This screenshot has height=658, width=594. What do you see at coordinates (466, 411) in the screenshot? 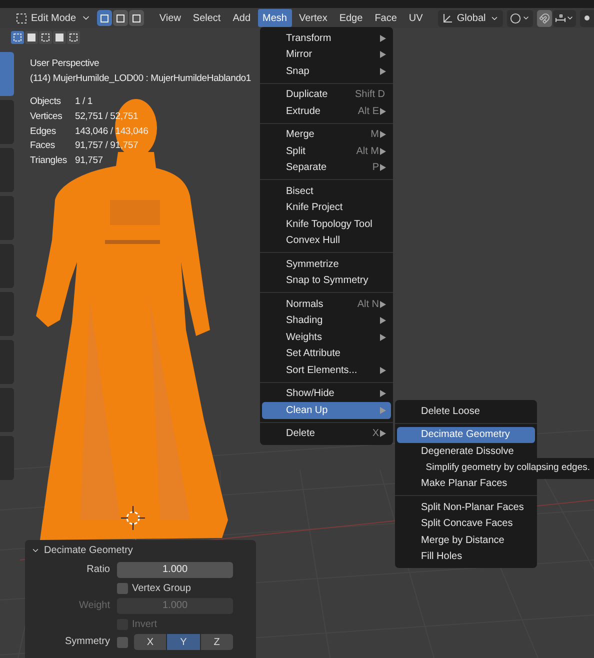
I see `menu-item: Delete Loose` at bounding box center [466, 411].